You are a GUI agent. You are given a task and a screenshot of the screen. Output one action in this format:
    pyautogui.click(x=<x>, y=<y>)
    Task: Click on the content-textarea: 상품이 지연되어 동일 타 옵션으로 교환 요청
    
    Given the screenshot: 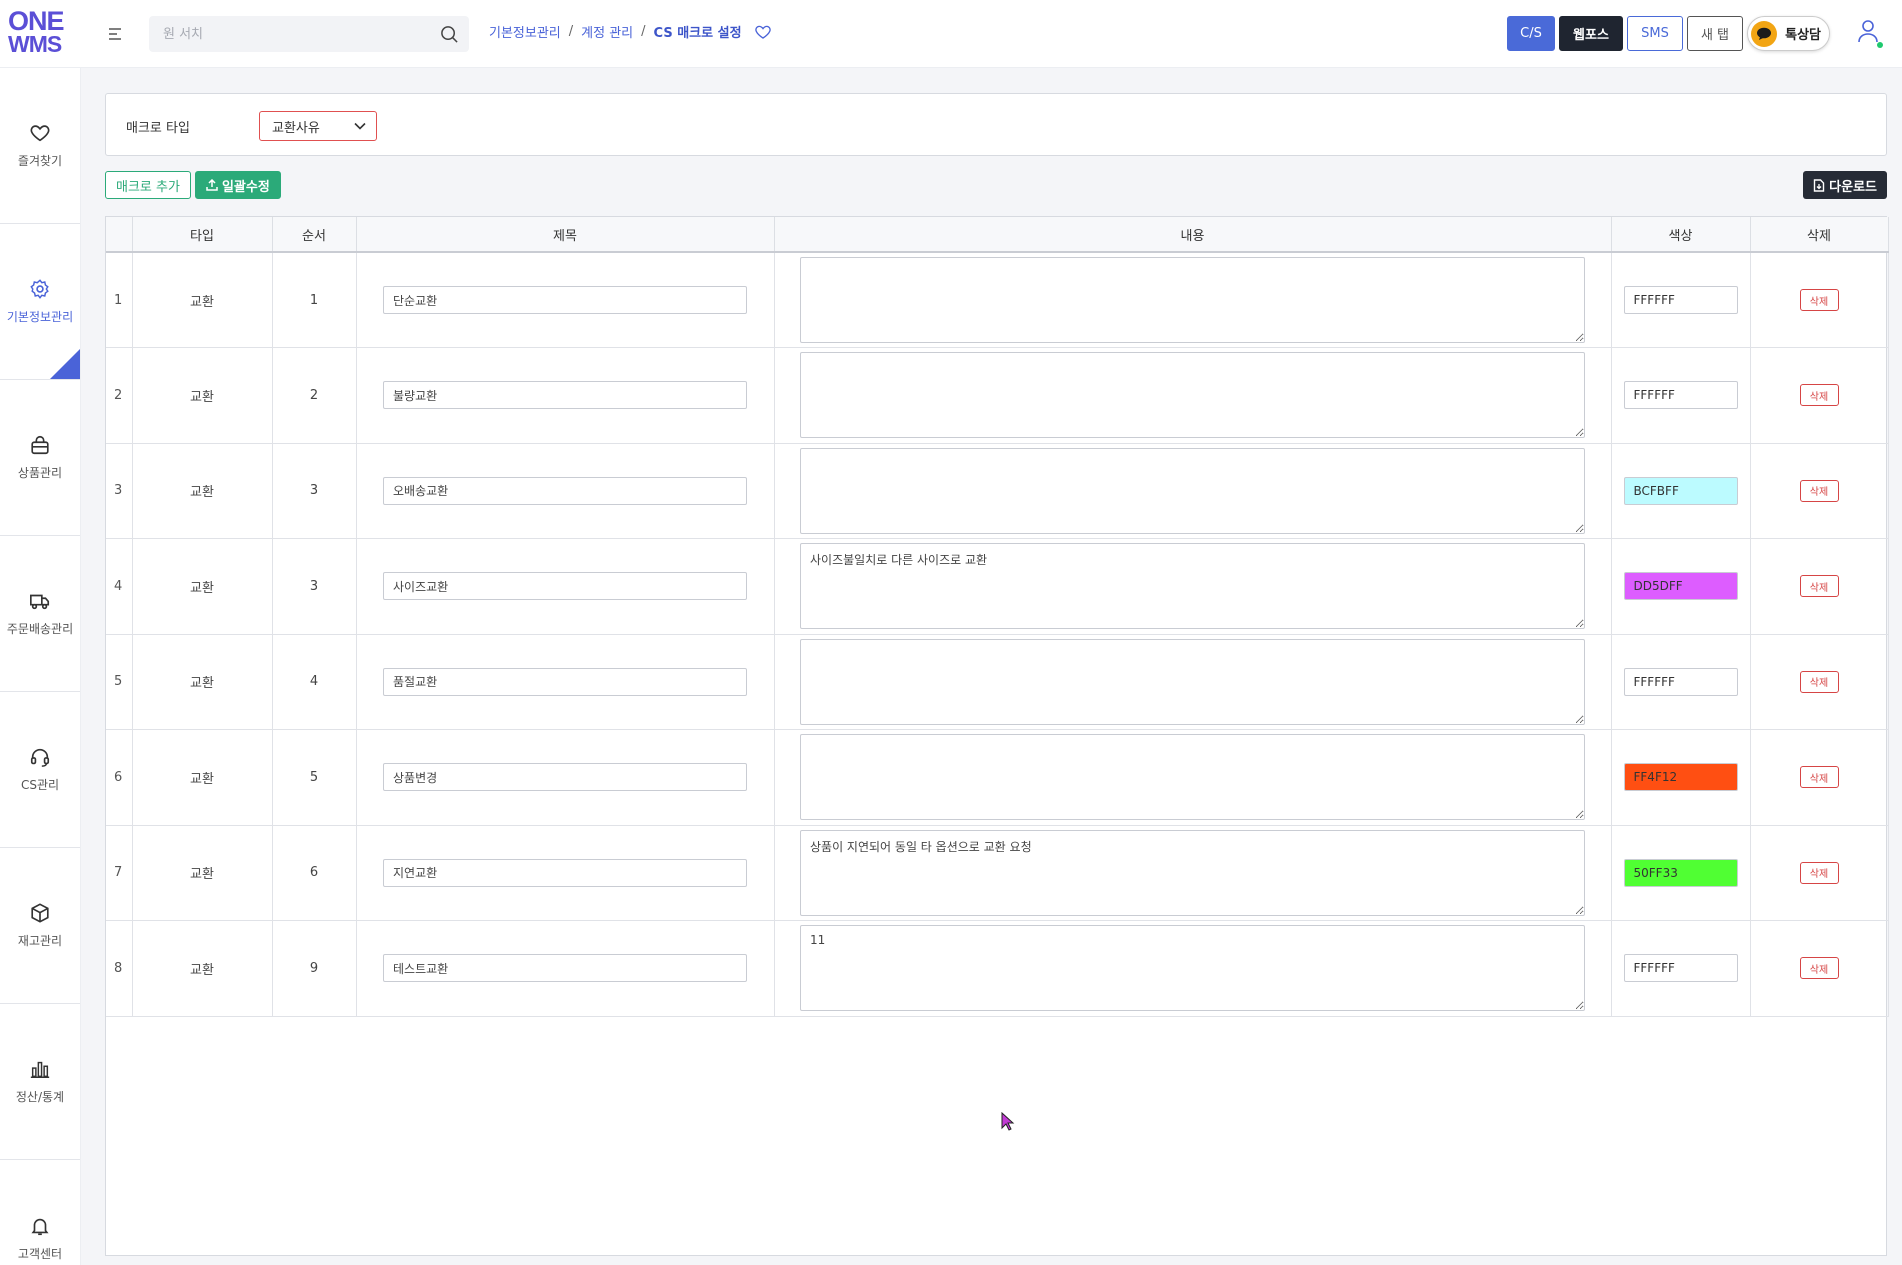 What is the action you would take?
    pyautogui.click(x=1192, y=872)
    